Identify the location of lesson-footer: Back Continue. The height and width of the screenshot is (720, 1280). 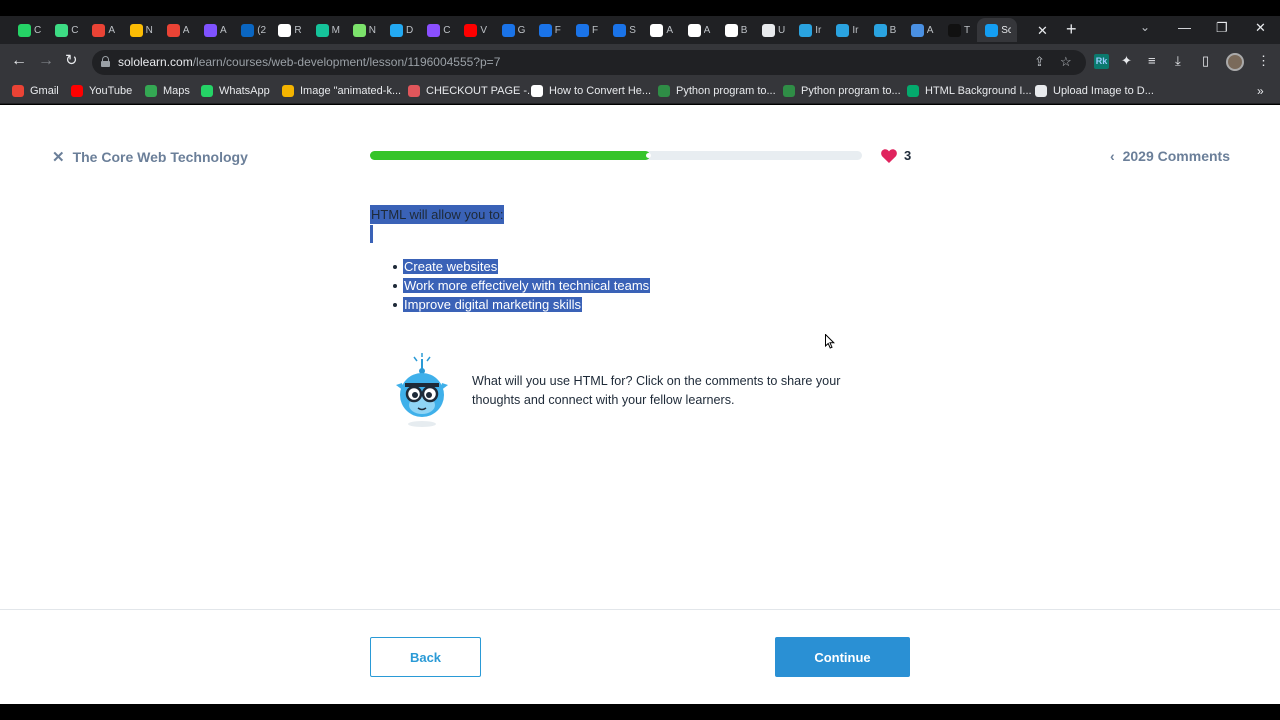
(640, 656).